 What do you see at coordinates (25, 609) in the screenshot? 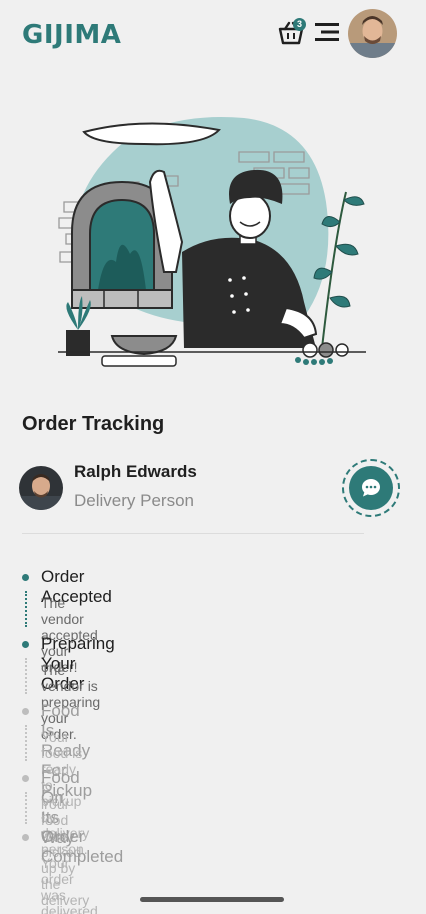
I see `step-line-accepted` at bounding box center [25, 609].